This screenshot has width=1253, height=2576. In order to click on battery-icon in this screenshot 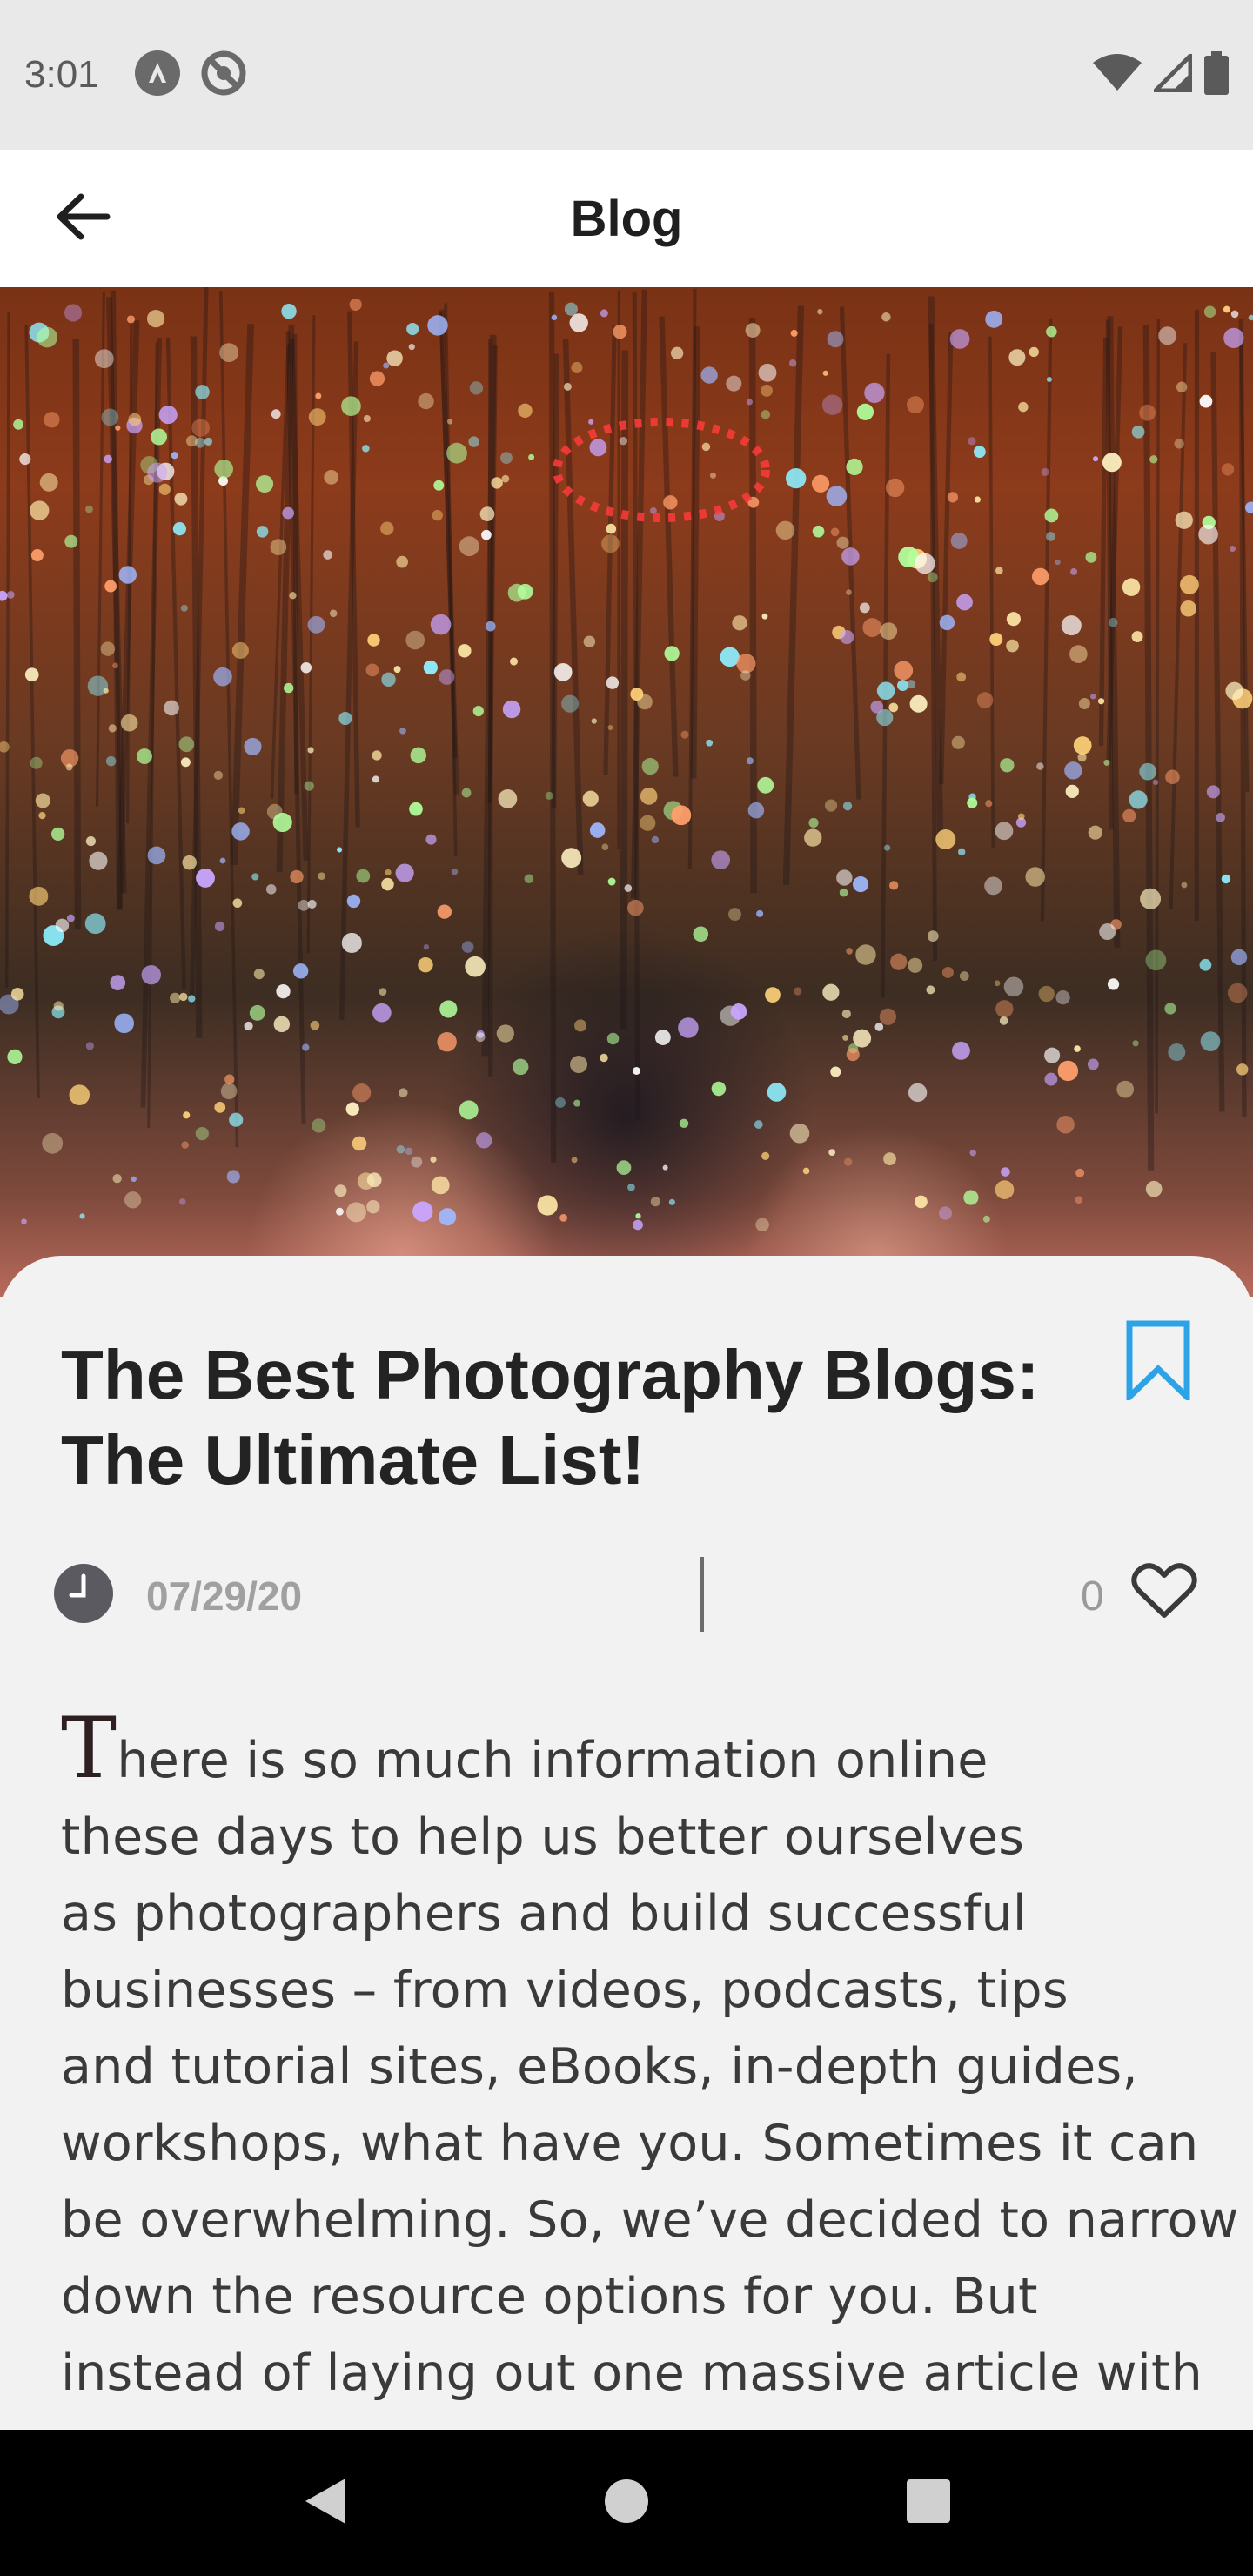, I will do `click(1216, 74)`.